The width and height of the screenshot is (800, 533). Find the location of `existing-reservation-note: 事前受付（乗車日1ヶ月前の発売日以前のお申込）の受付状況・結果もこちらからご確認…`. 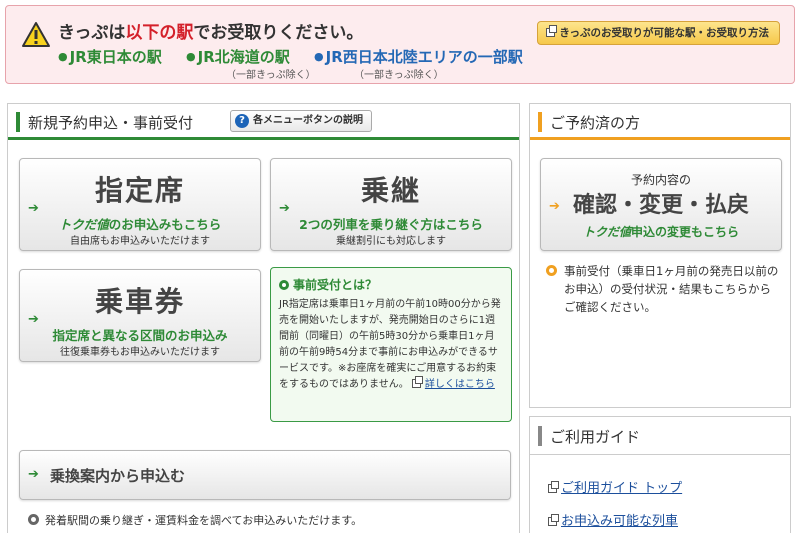

existing-reservation-note: 事前受付（乗車日1ヶ月前の発売日以前のお申込）の受付状況・結果もこちらからご確認… is located at coordinates (664, 289).